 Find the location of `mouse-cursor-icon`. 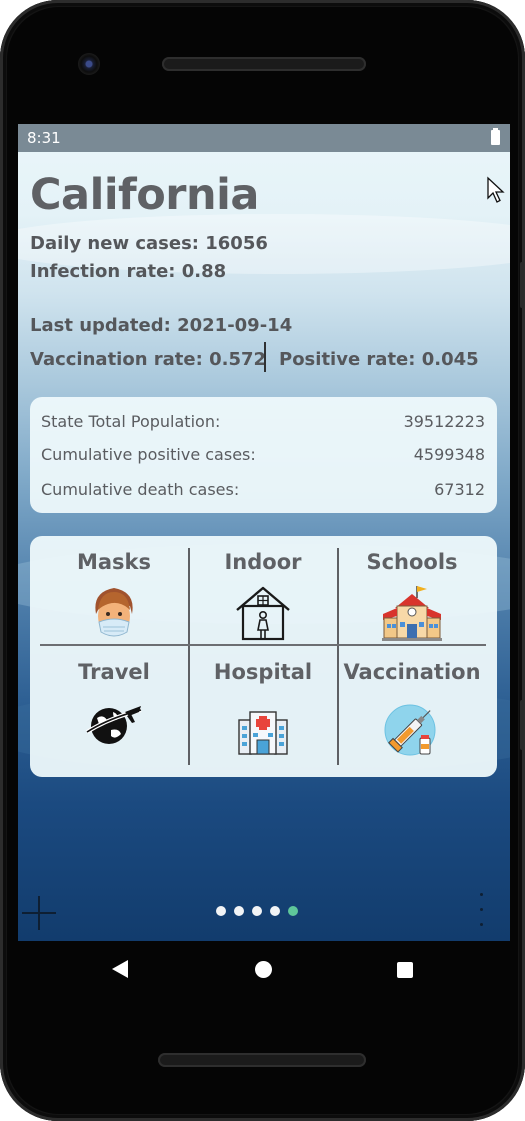

mouse-cursor-icon is located at coordinates (496, 189).